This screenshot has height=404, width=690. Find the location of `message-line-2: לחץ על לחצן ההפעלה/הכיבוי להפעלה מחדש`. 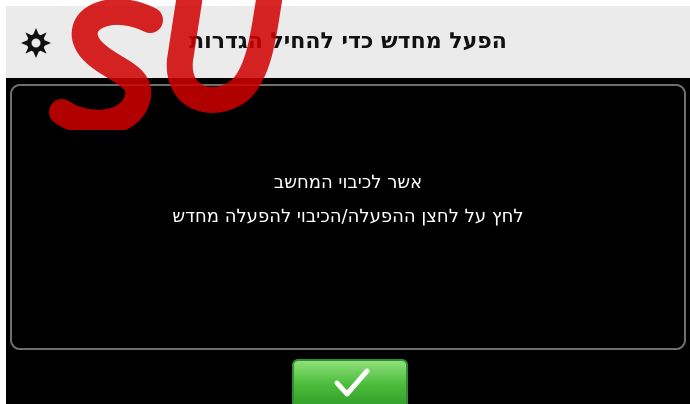

message-line-2: לחץ על לחצן ההפעלה/הכיבוי להפעלה מחדש is located at coordinates (348, 216).